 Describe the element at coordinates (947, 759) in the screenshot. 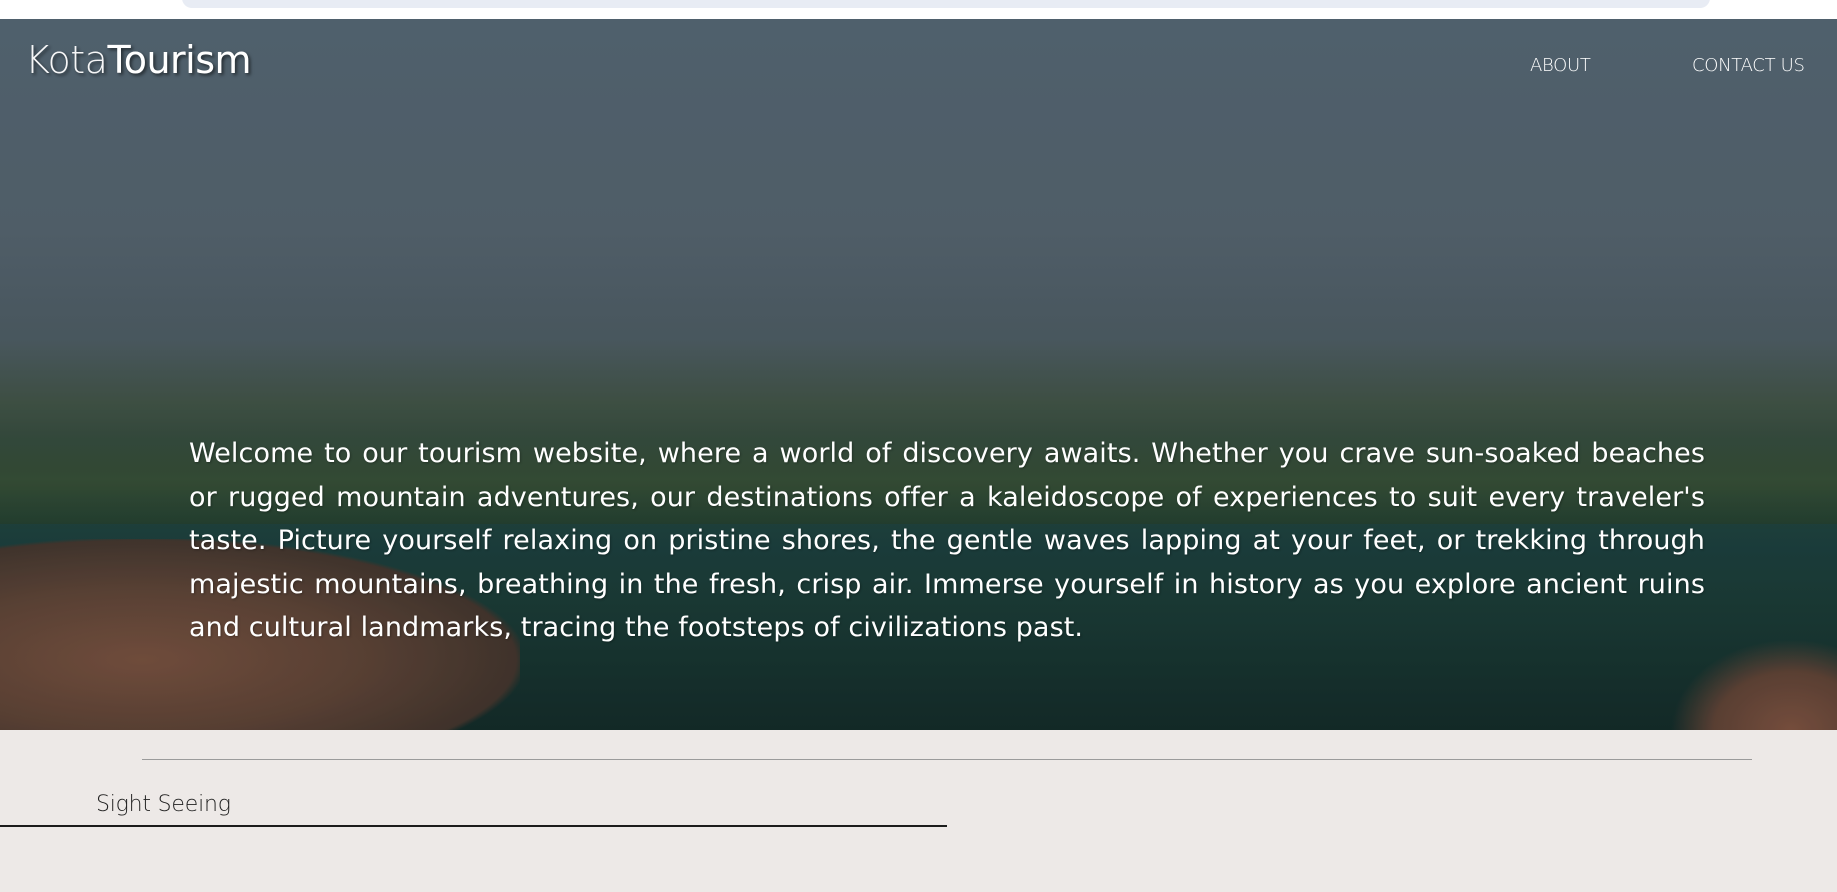

I see `section-divider` at that location.